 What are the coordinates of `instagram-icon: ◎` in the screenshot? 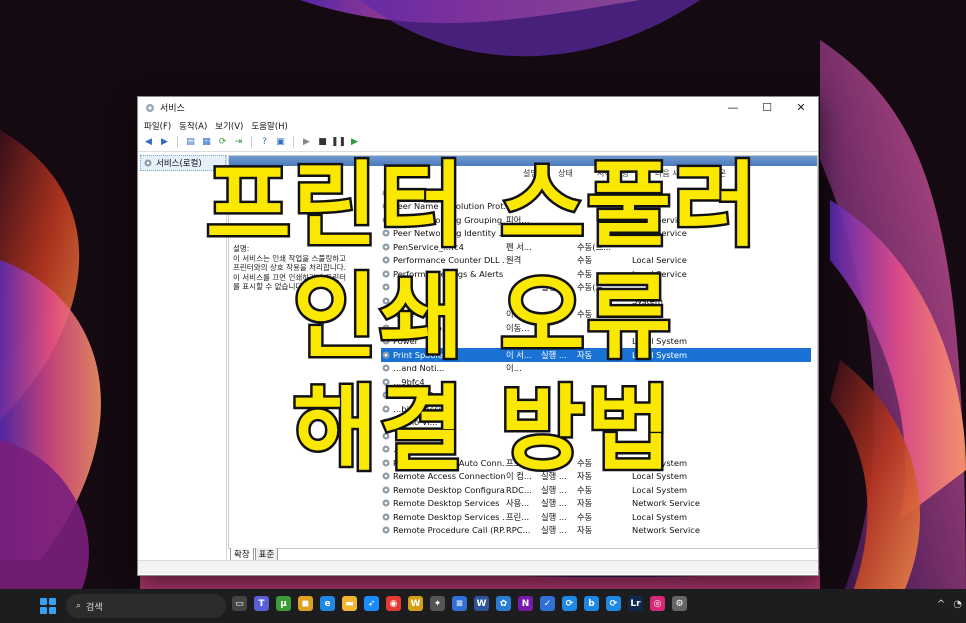 It's located at (657, 603).